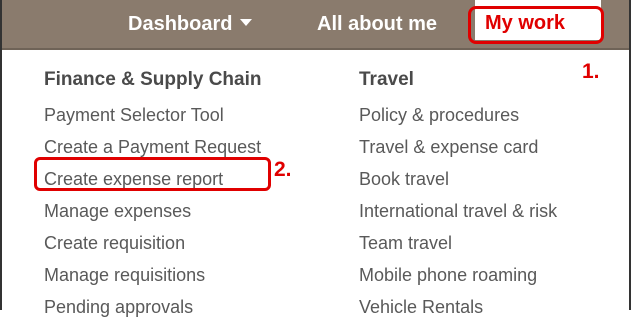 This screenshot has height=323, width=631. Describe the element at coordinates (152, 275) in the screenshot. I see `link-manage-requisitions: Manage requisitions` at that location.